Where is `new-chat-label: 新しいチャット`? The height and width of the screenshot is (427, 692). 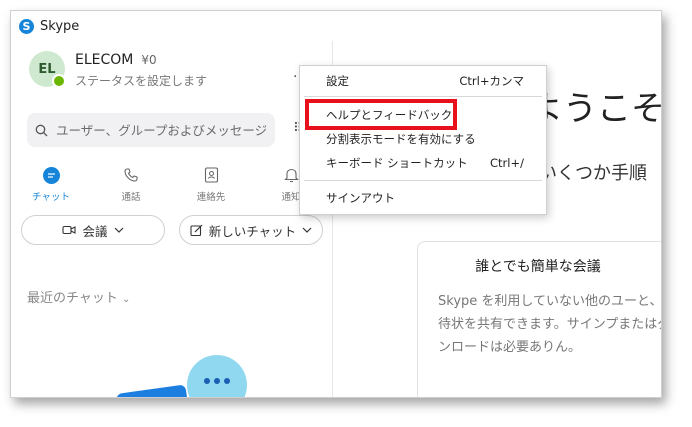 new-chat-label: 新しいチャット is located at coordinates (252, 231).